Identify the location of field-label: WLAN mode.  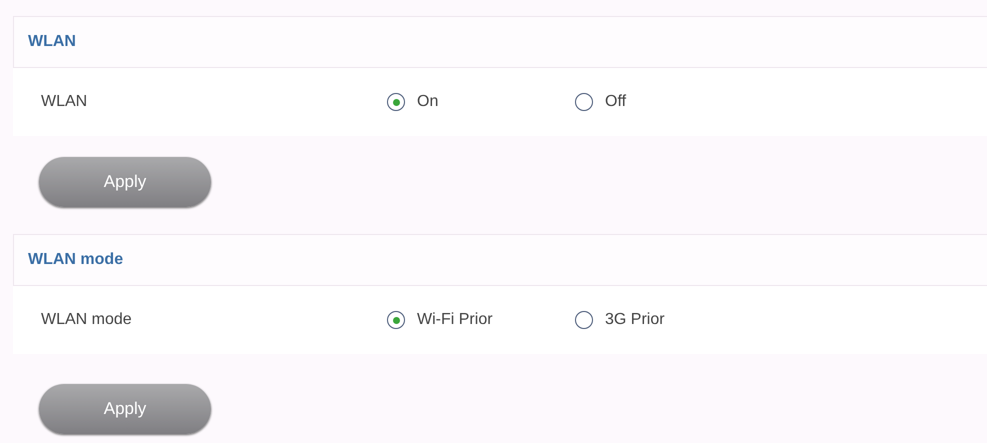
(87, 320).